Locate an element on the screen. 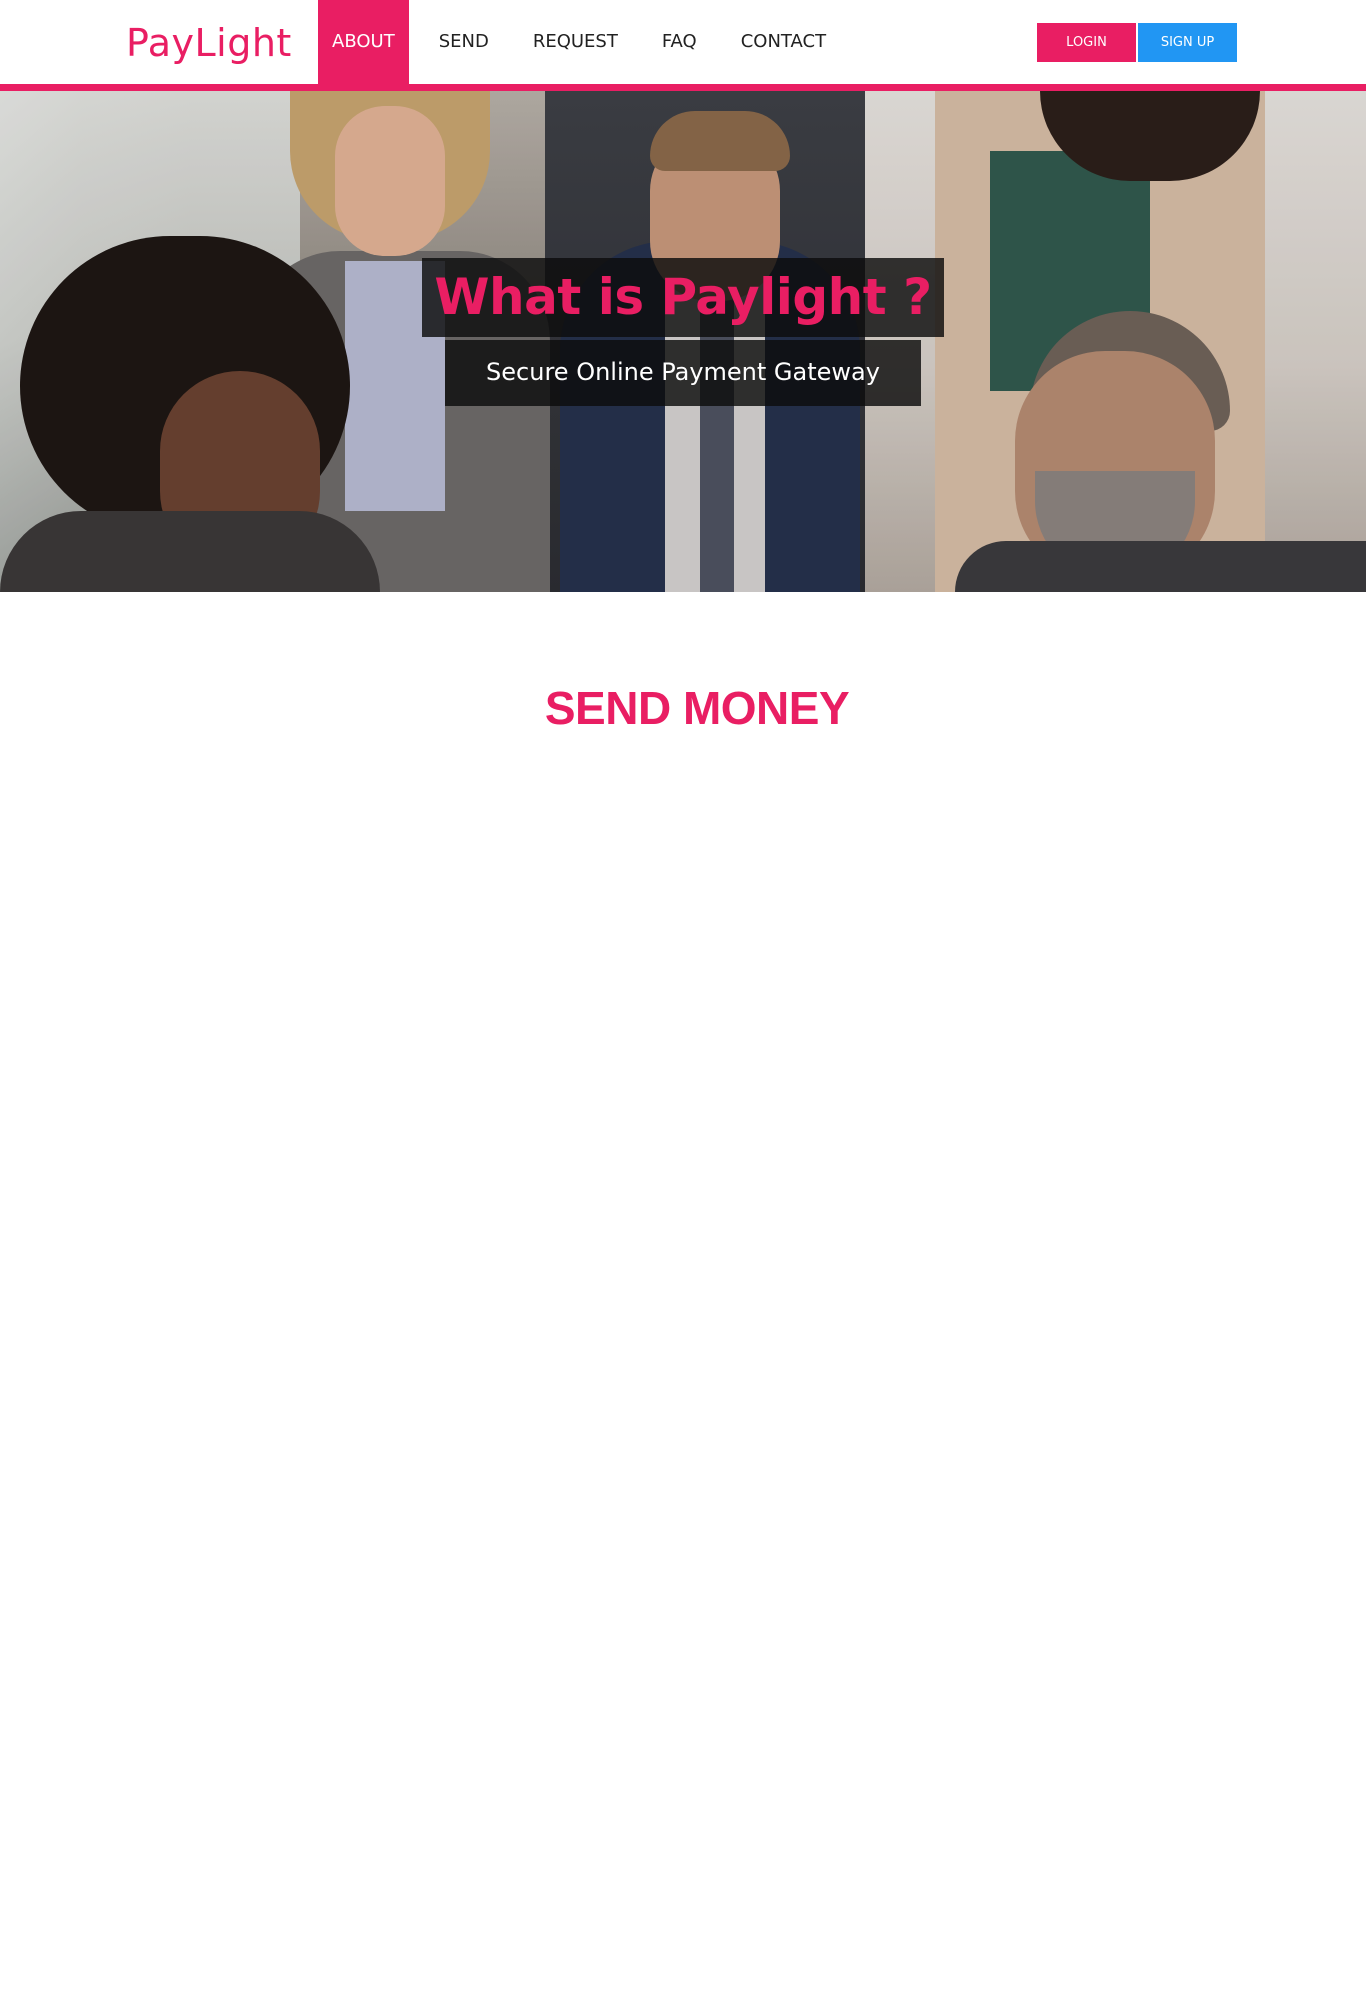 This screenshot has width=1366, height=2000. hero-subtitle: Secure Online Payment Gateway is located at coordinates (683, 372).